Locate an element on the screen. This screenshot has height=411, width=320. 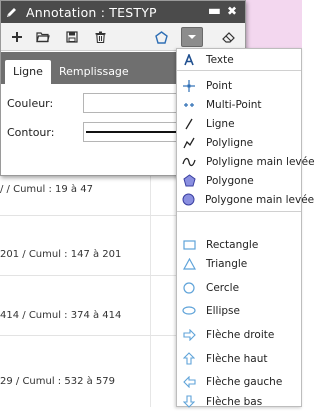
menu-item-label: Polyligne main levée is located at coordinates (260, 161).